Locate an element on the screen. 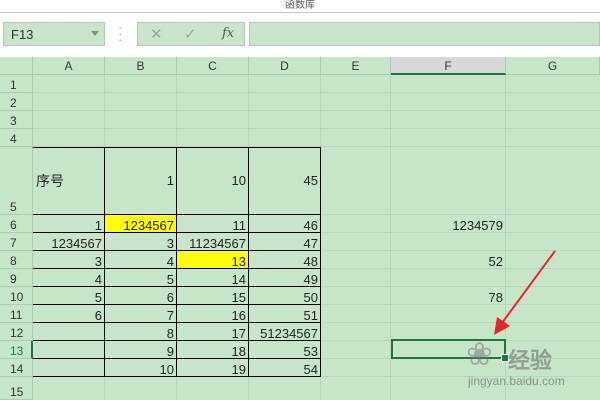  name-box: F13 is located at coordinates (54, 34).